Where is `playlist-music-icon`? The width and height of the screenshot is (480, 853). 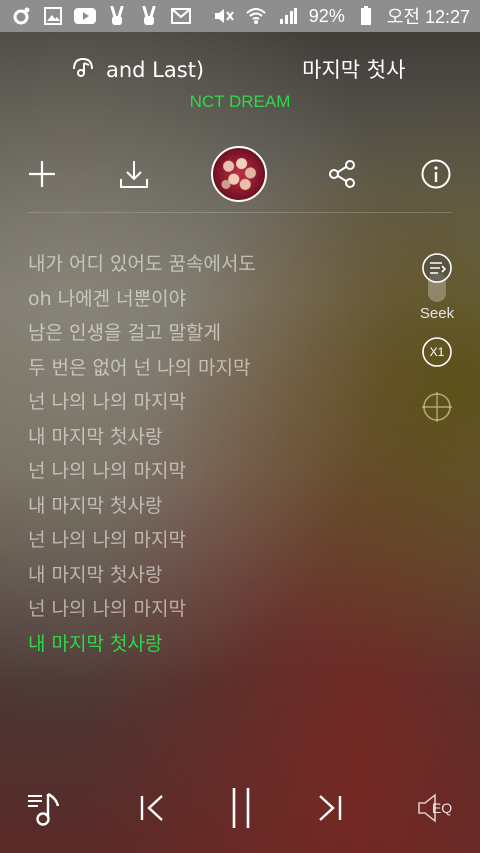
playlist-music-icon is located at coordinates (44, 809).